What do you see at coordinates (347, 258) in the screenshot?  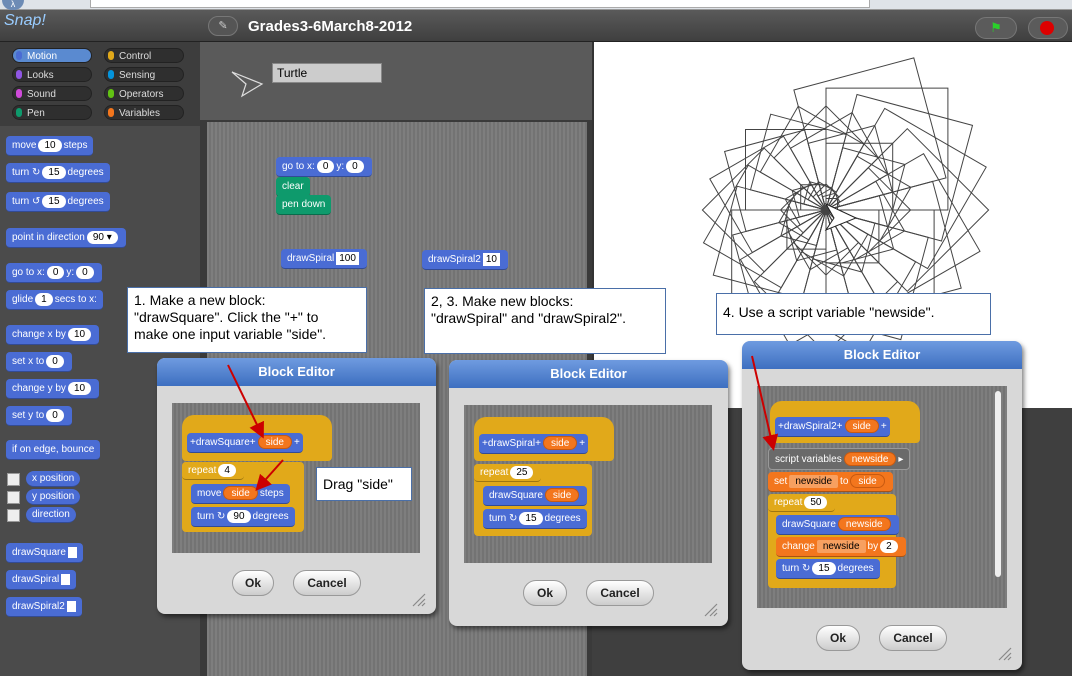 I see `block-input: 100` at bounding box center [347, 258].